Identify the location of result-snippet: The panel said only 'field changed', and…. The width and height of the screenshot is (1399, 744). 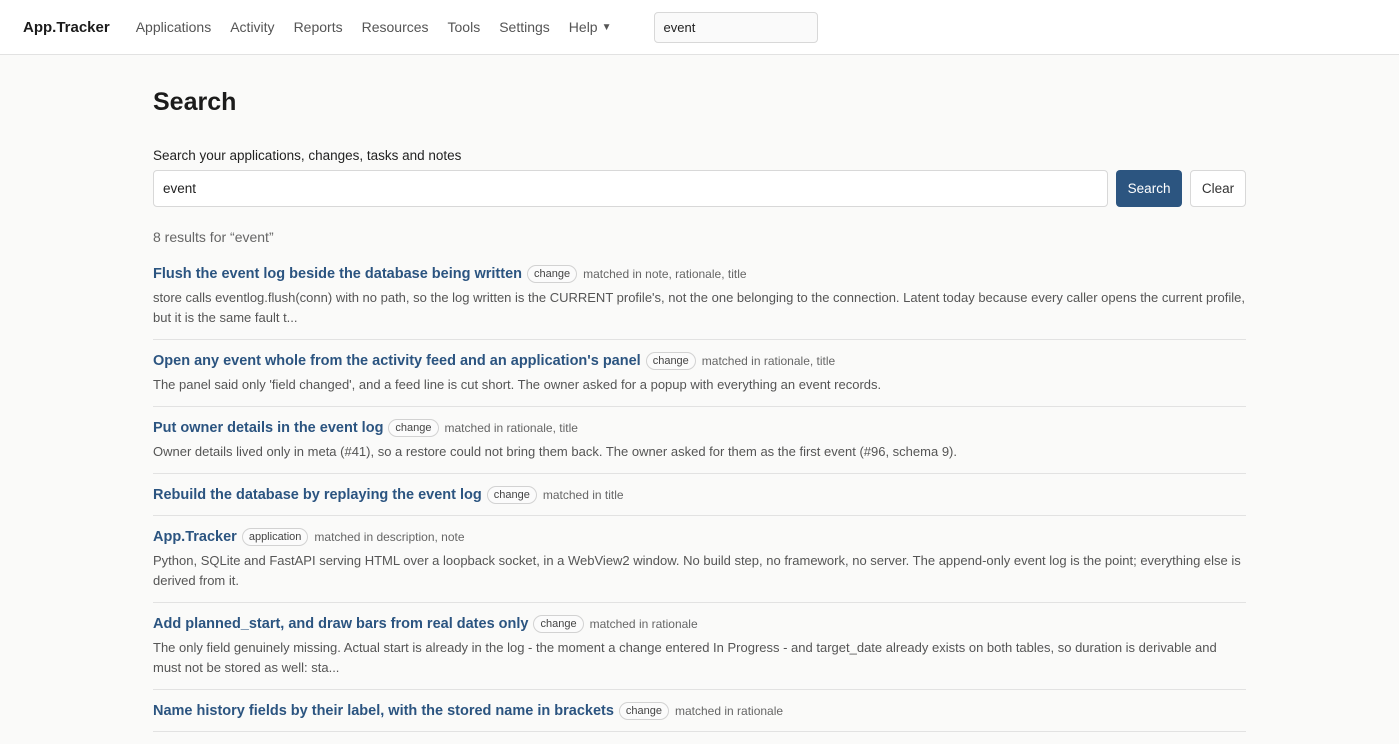
(517, 384).